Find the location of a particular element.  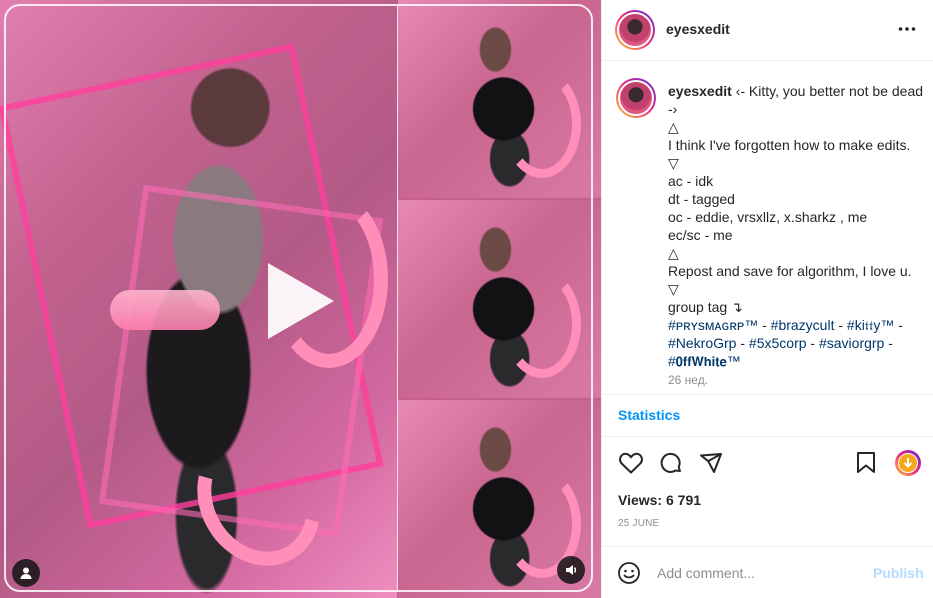

hashtag-link: #saviorgrp is located at coordinates (851, 343).